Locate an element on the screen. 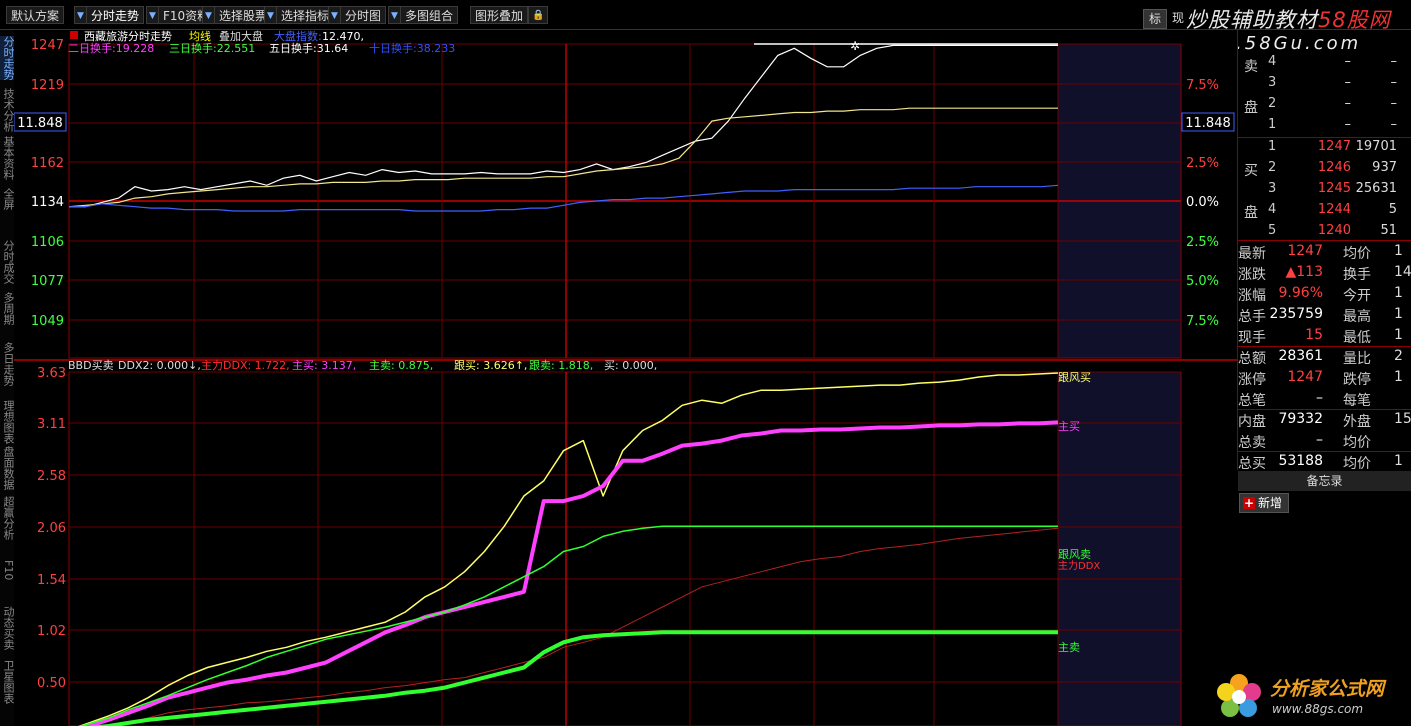 This screenshot has width=1411, height=726. quote-cell: – is located at coordinates (1319, 398).